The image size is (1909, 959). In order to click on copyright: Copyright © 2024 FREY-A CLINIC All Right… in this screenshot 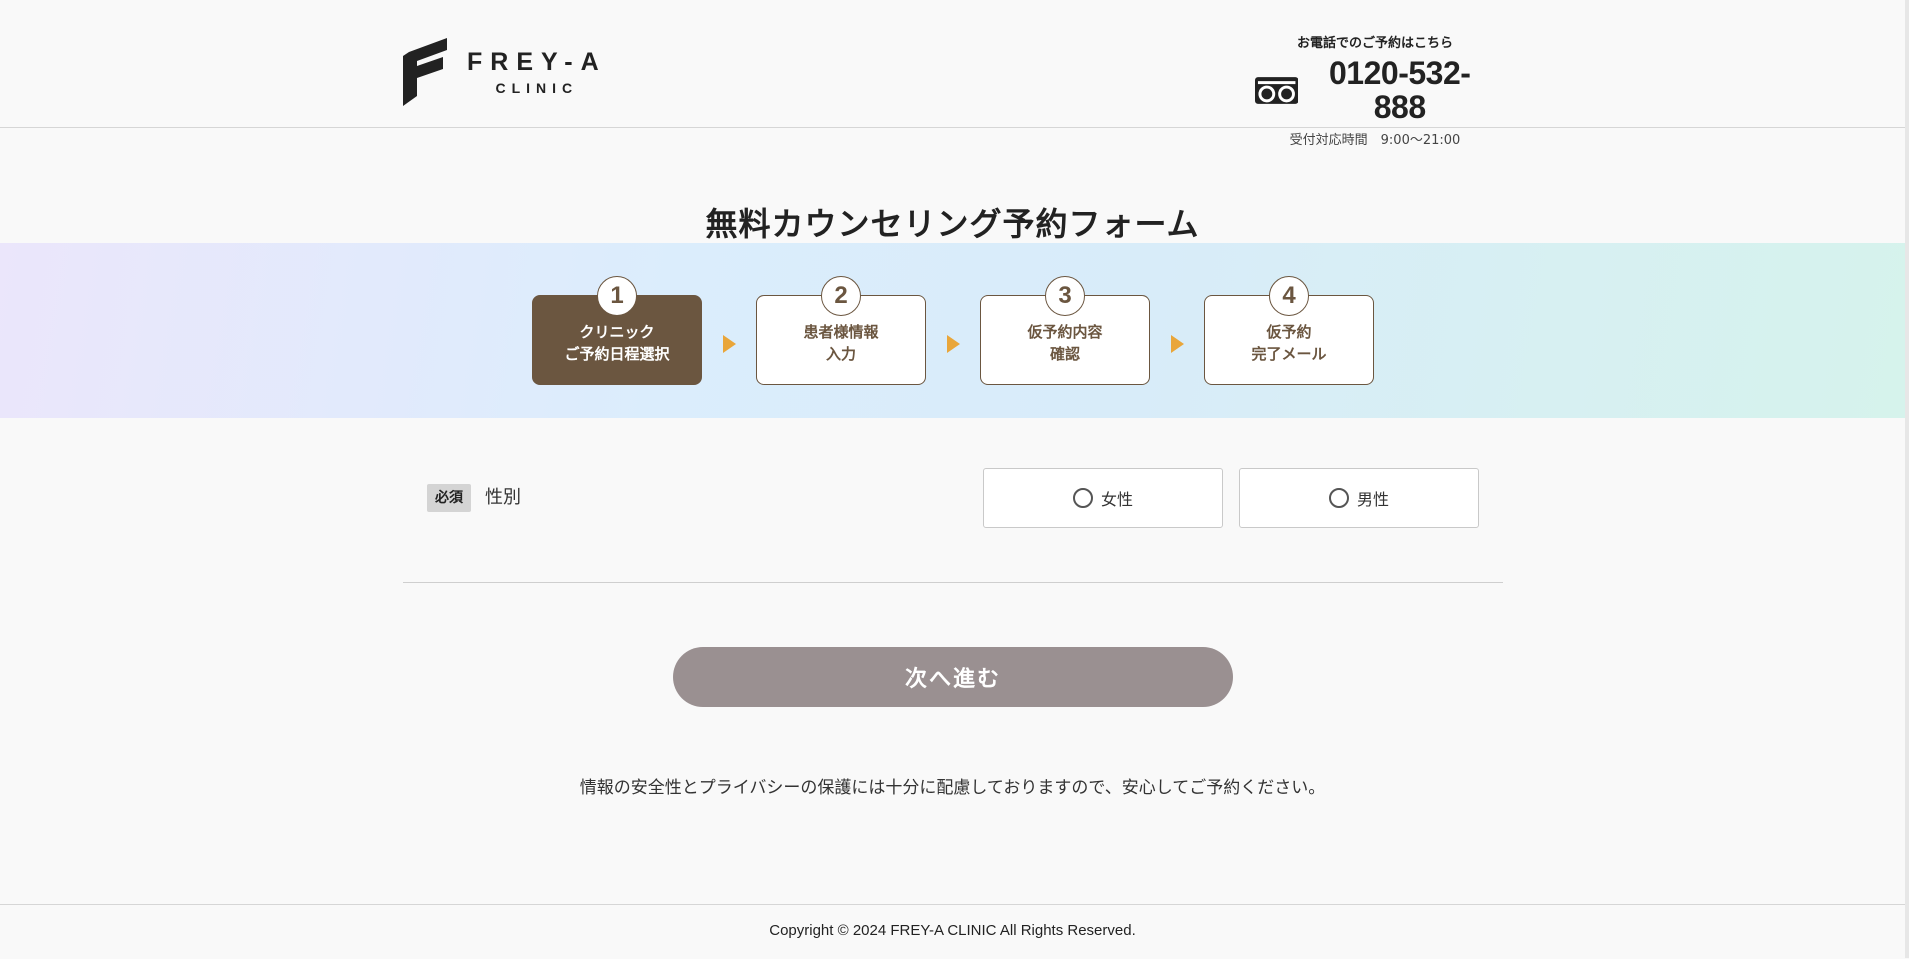, I will do `click(952, 930)`.